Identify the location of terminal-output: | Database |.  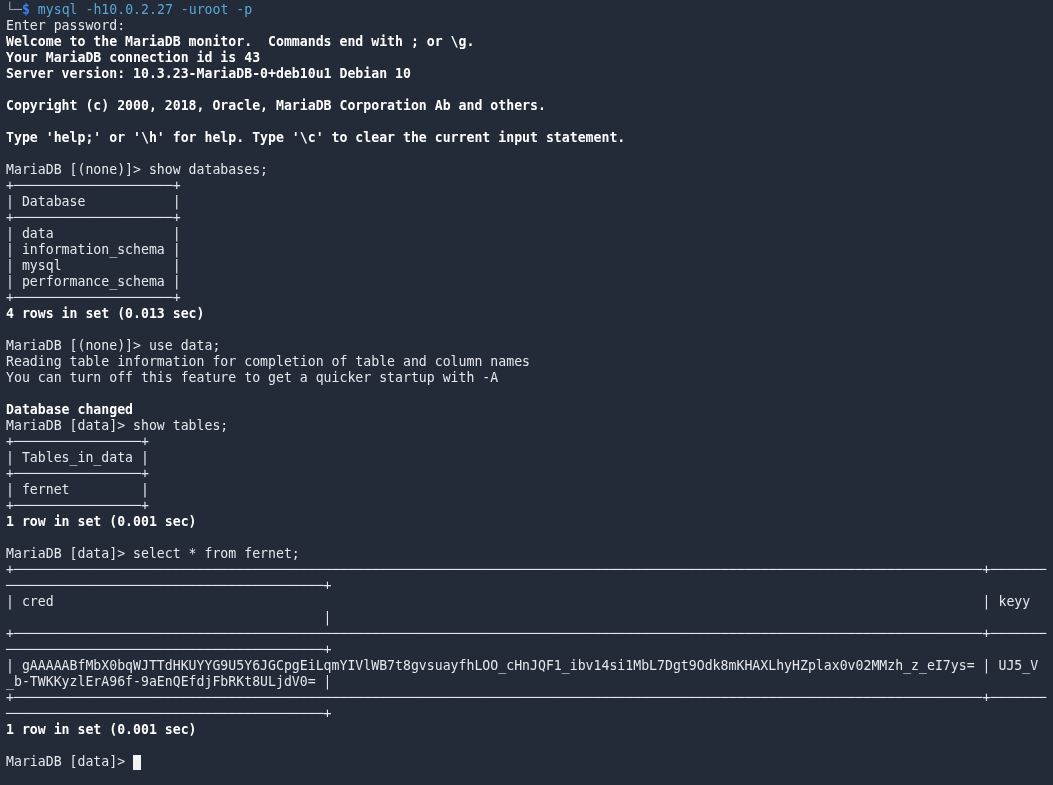
(93, 201).